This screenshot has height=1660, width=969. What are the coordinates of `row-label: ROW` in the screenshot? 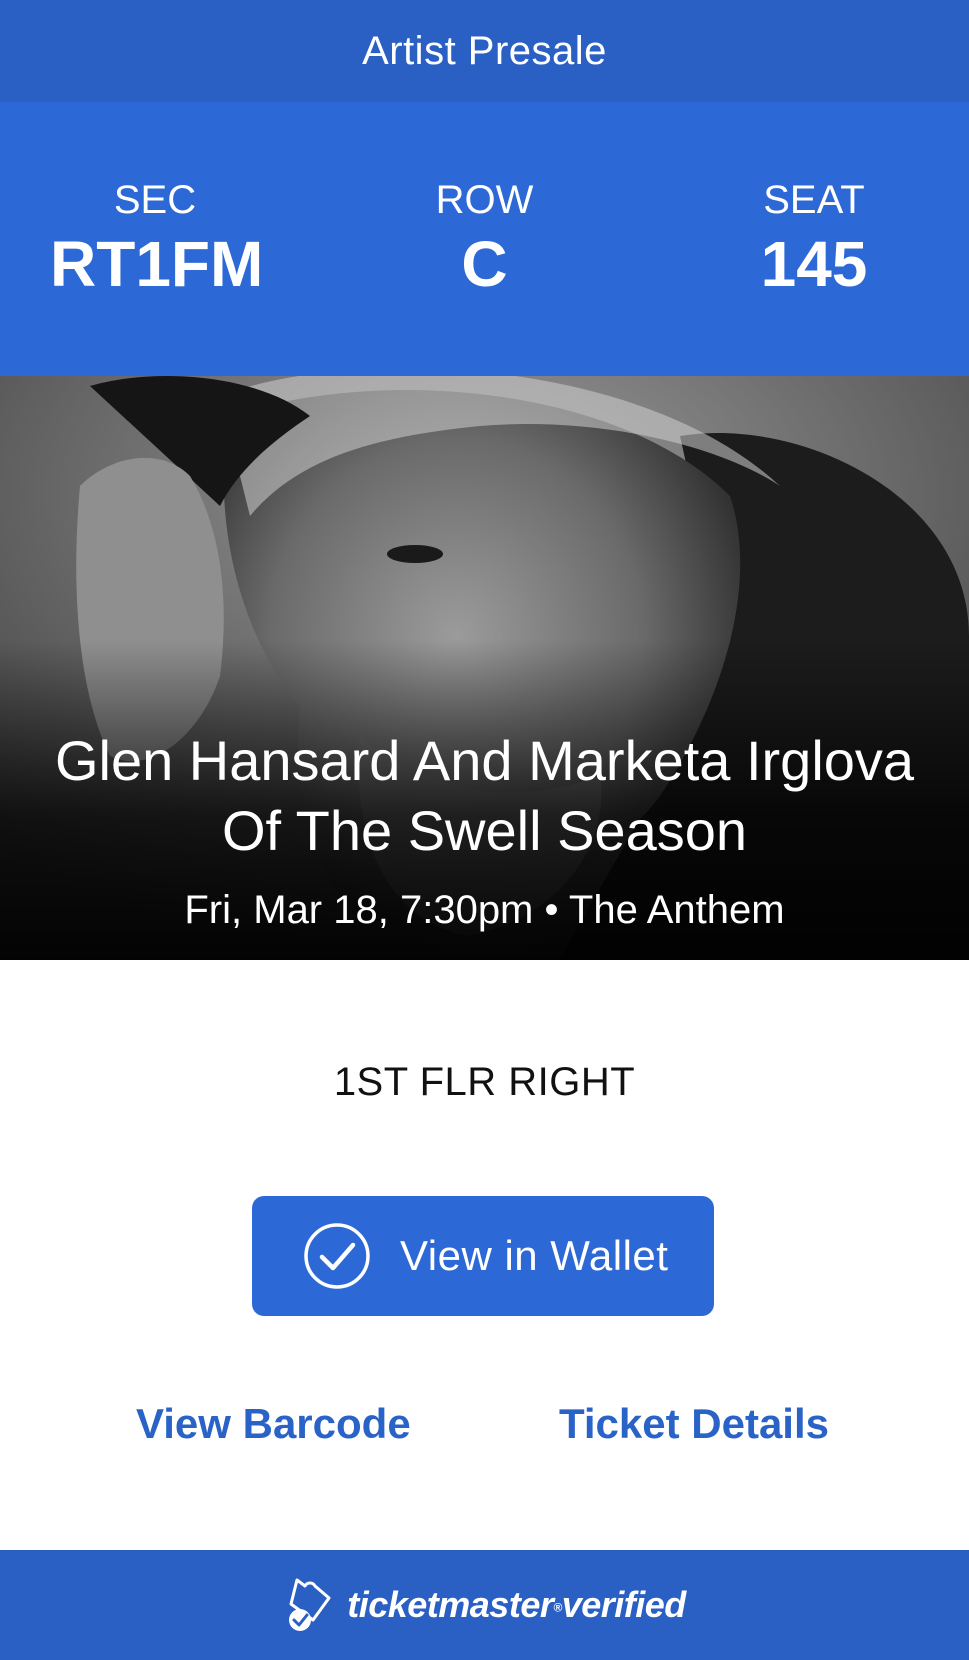 It's located at (484, 200).